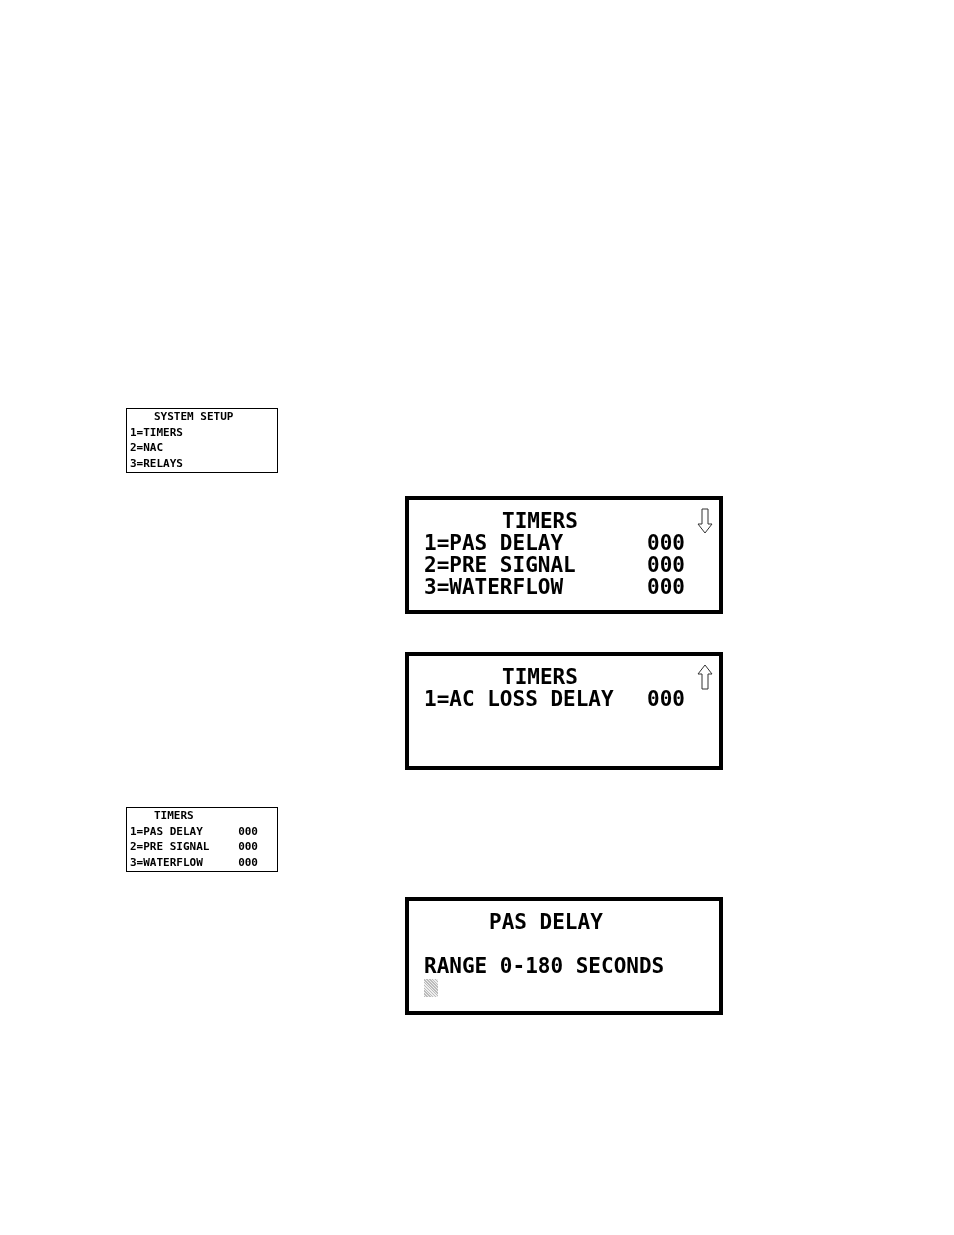  I want to click on display-title: PAS DELAY, so click(546, 922).